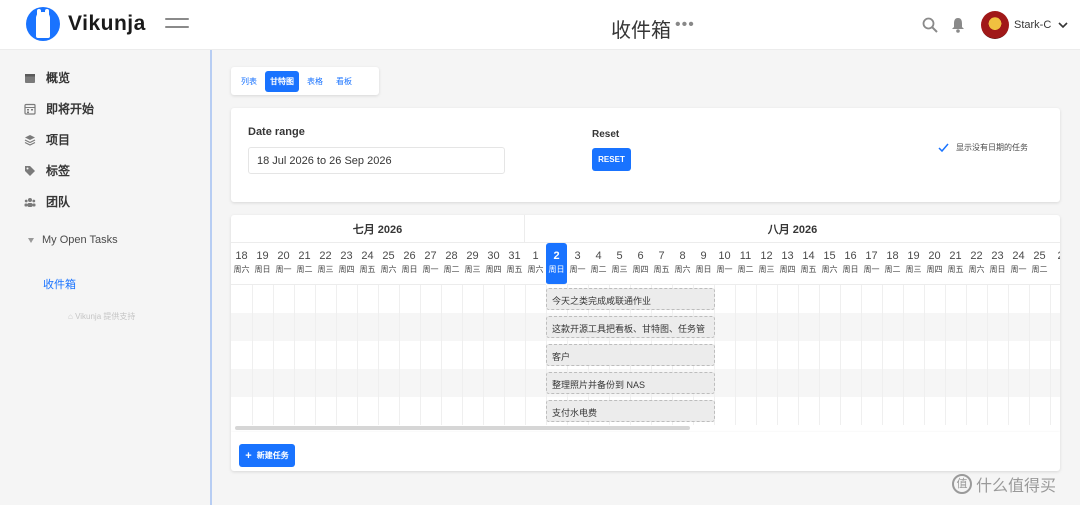 The width and height of the screenshot is (1080, 505). Describe the element at coordinates (282, 81) in the screenshot. I see `tab-gantt: 甘特图` at that location.